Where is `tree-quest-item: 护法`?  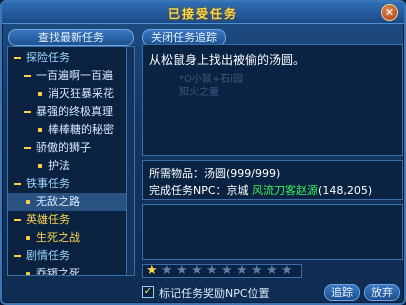 tree-quest-item: 护法 is located at coordinates (71, 166).